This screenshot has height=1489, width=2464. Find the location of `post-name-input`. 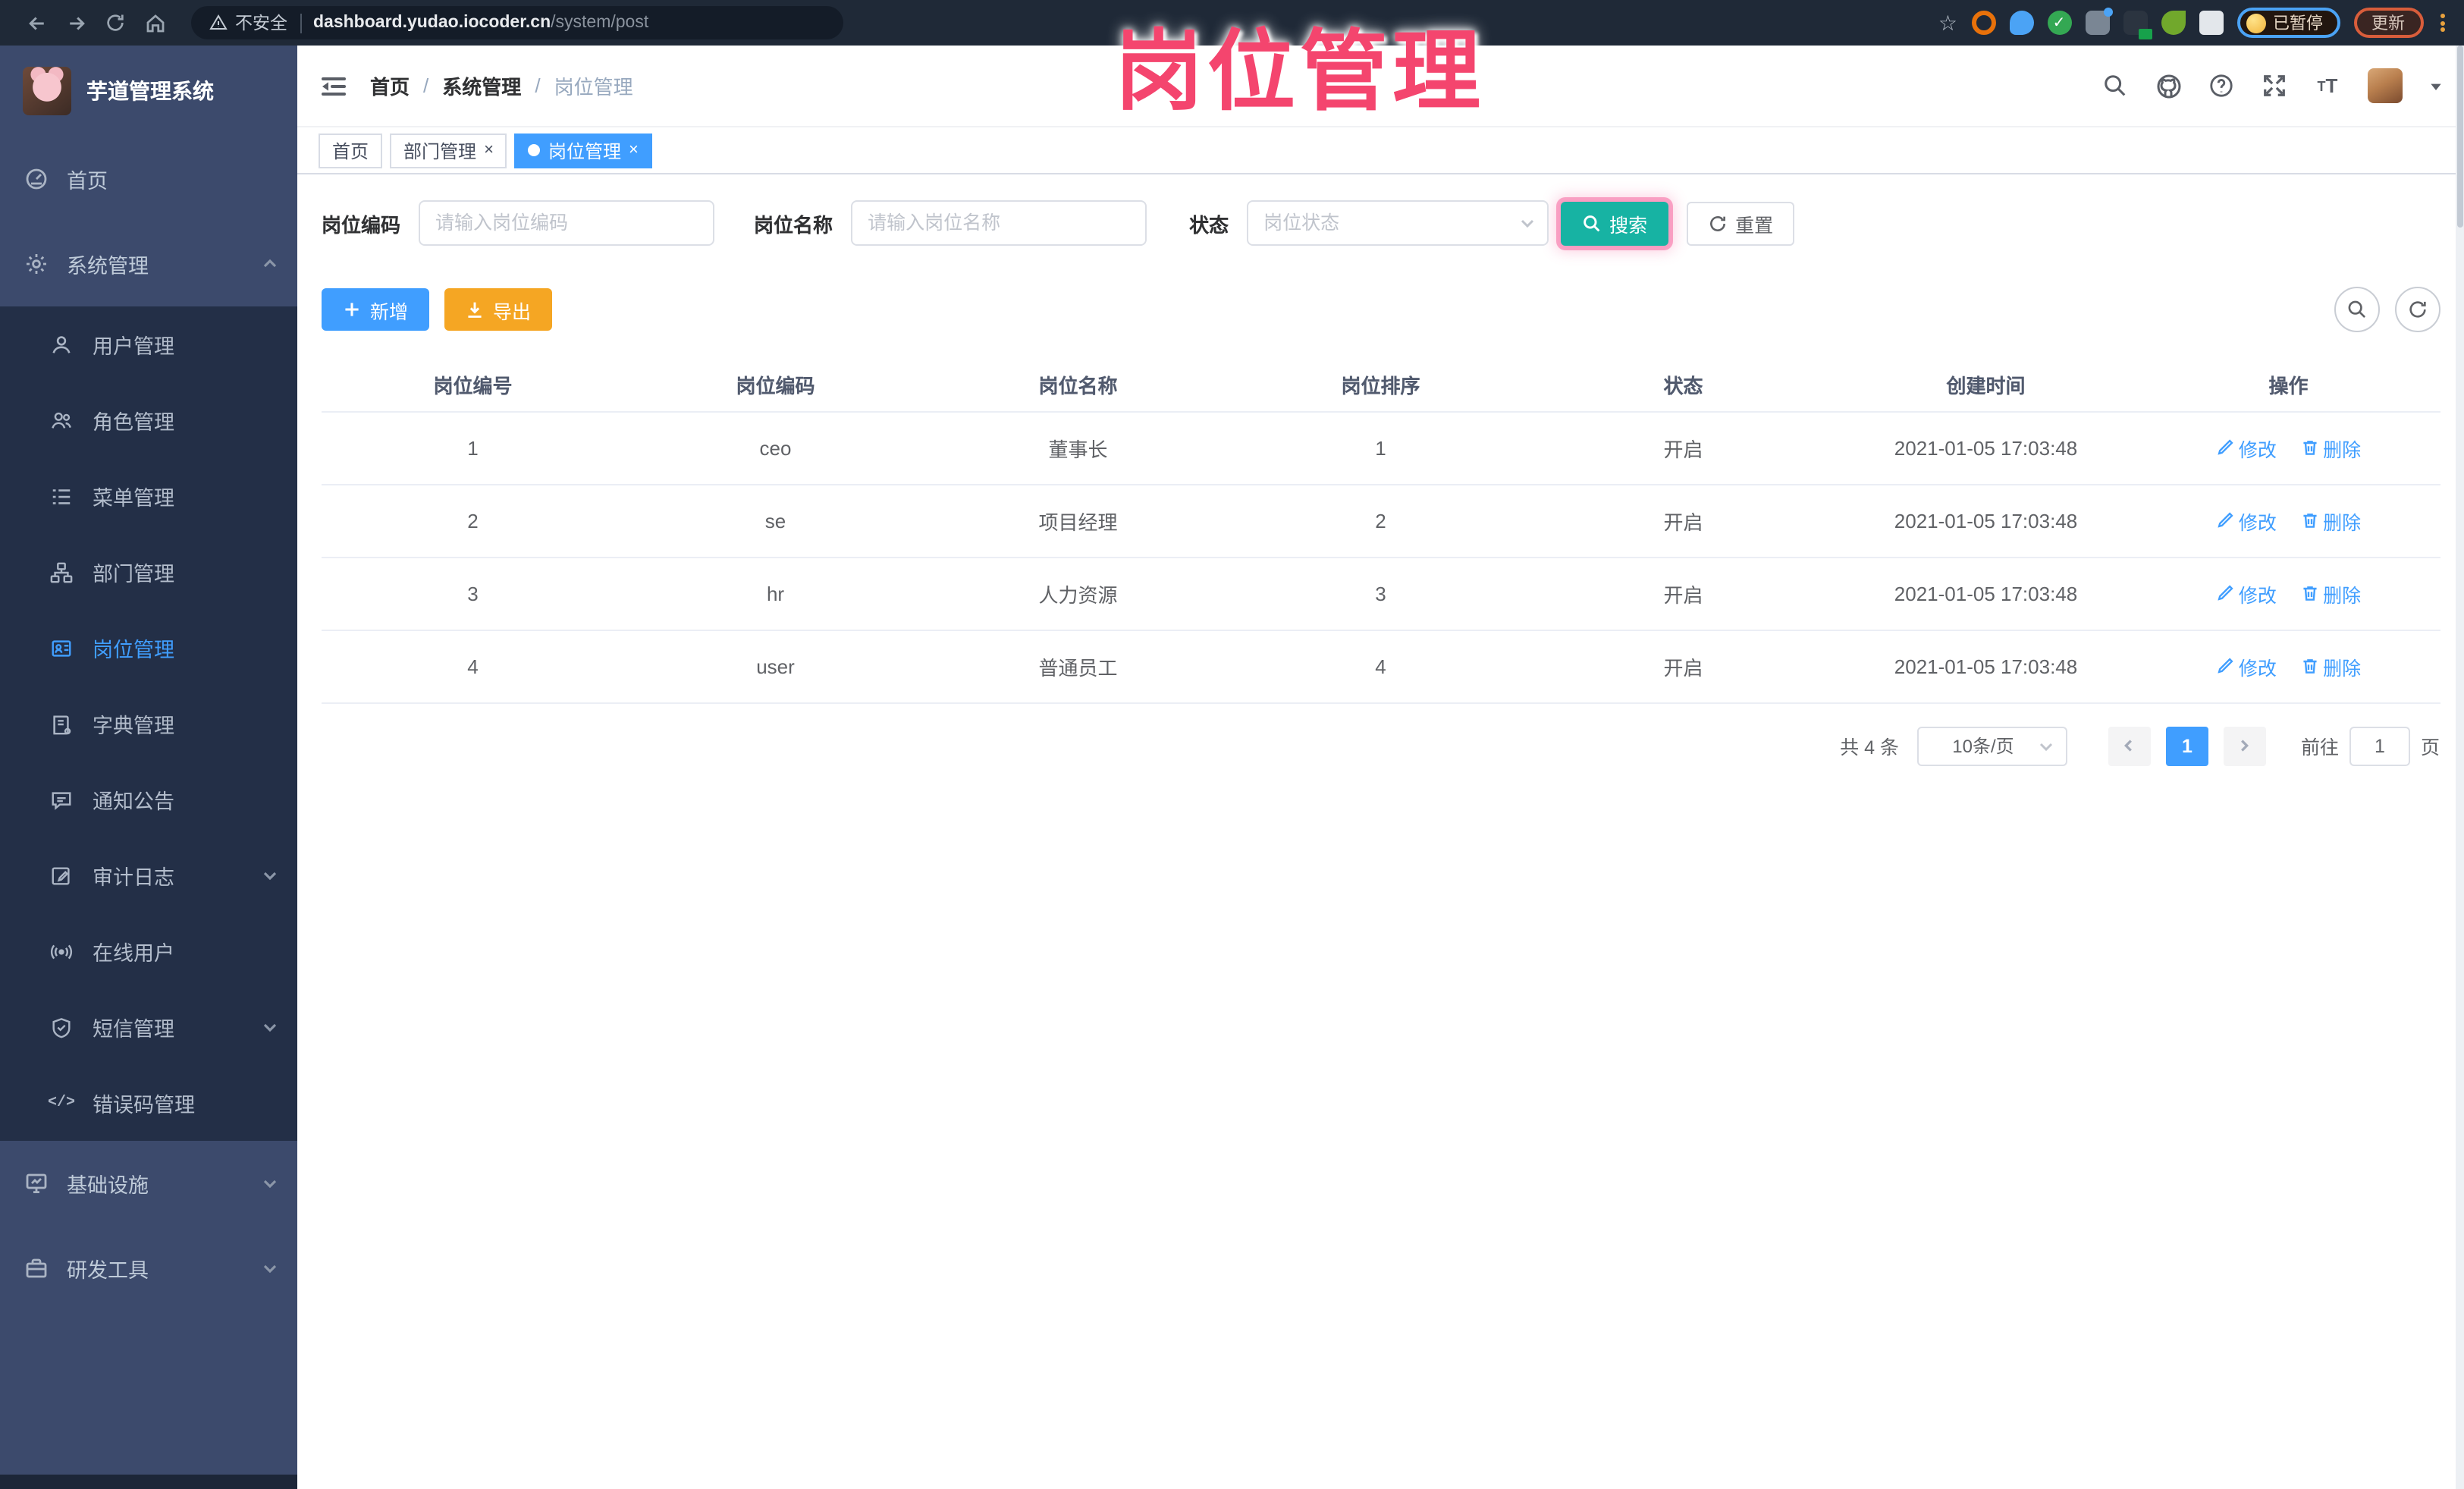

post-name-input is located at coordinates (999, 223).